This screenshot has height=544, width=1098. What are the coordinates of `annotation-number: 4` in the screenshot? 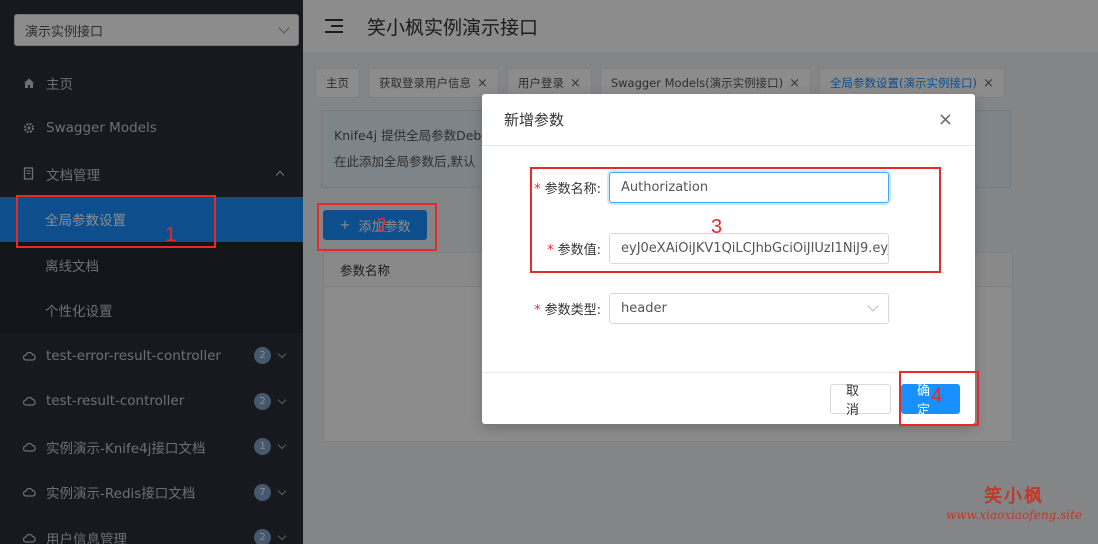 It's located at (937, 396).